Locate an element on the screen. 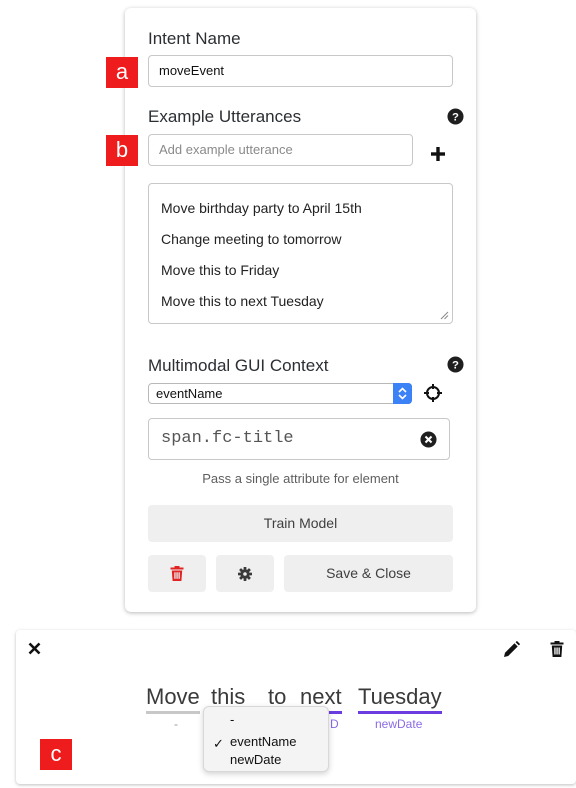 The height and width of the screenshot is (788, 576). dropdown-option: - is located at coordinates (232, 720).